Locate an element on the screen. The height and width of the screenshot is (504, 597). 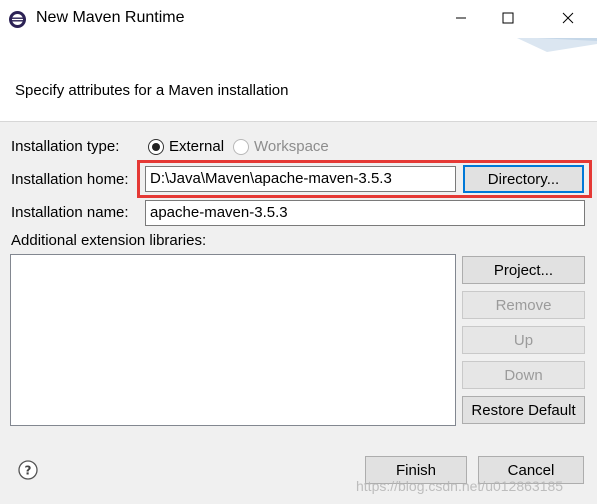
installation-name-label: Installation name: is located at coordinates (70, 212).